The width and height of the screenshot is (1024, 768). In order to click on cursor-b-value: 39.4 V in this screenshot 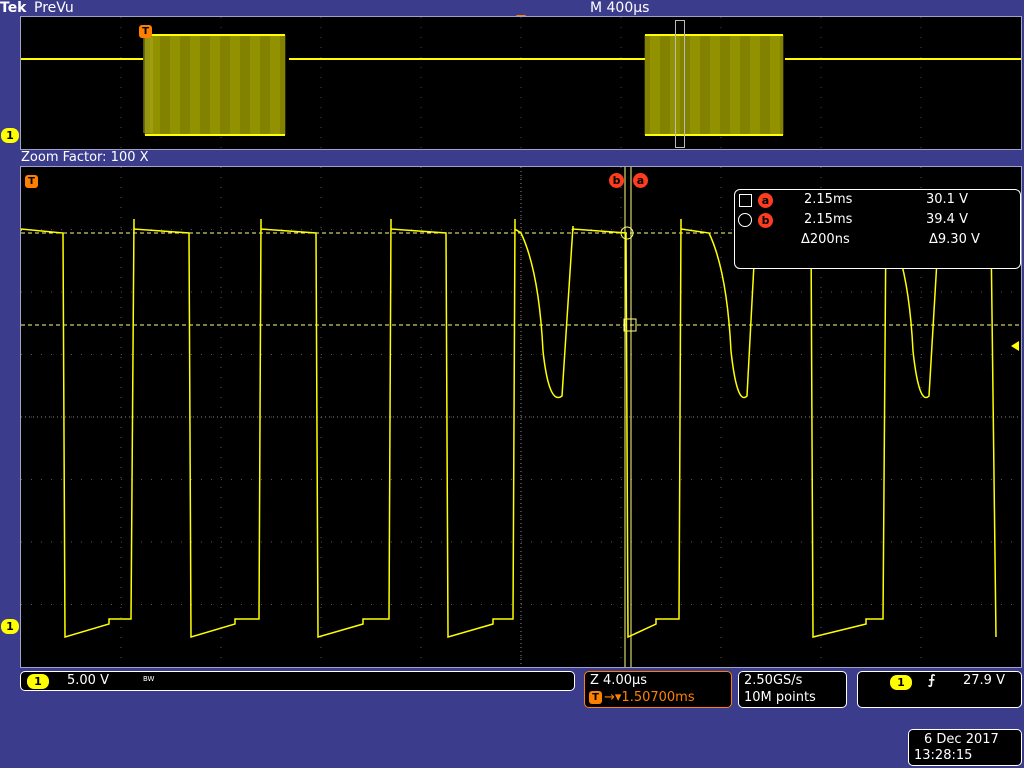, I will do `click(947, 219)`.